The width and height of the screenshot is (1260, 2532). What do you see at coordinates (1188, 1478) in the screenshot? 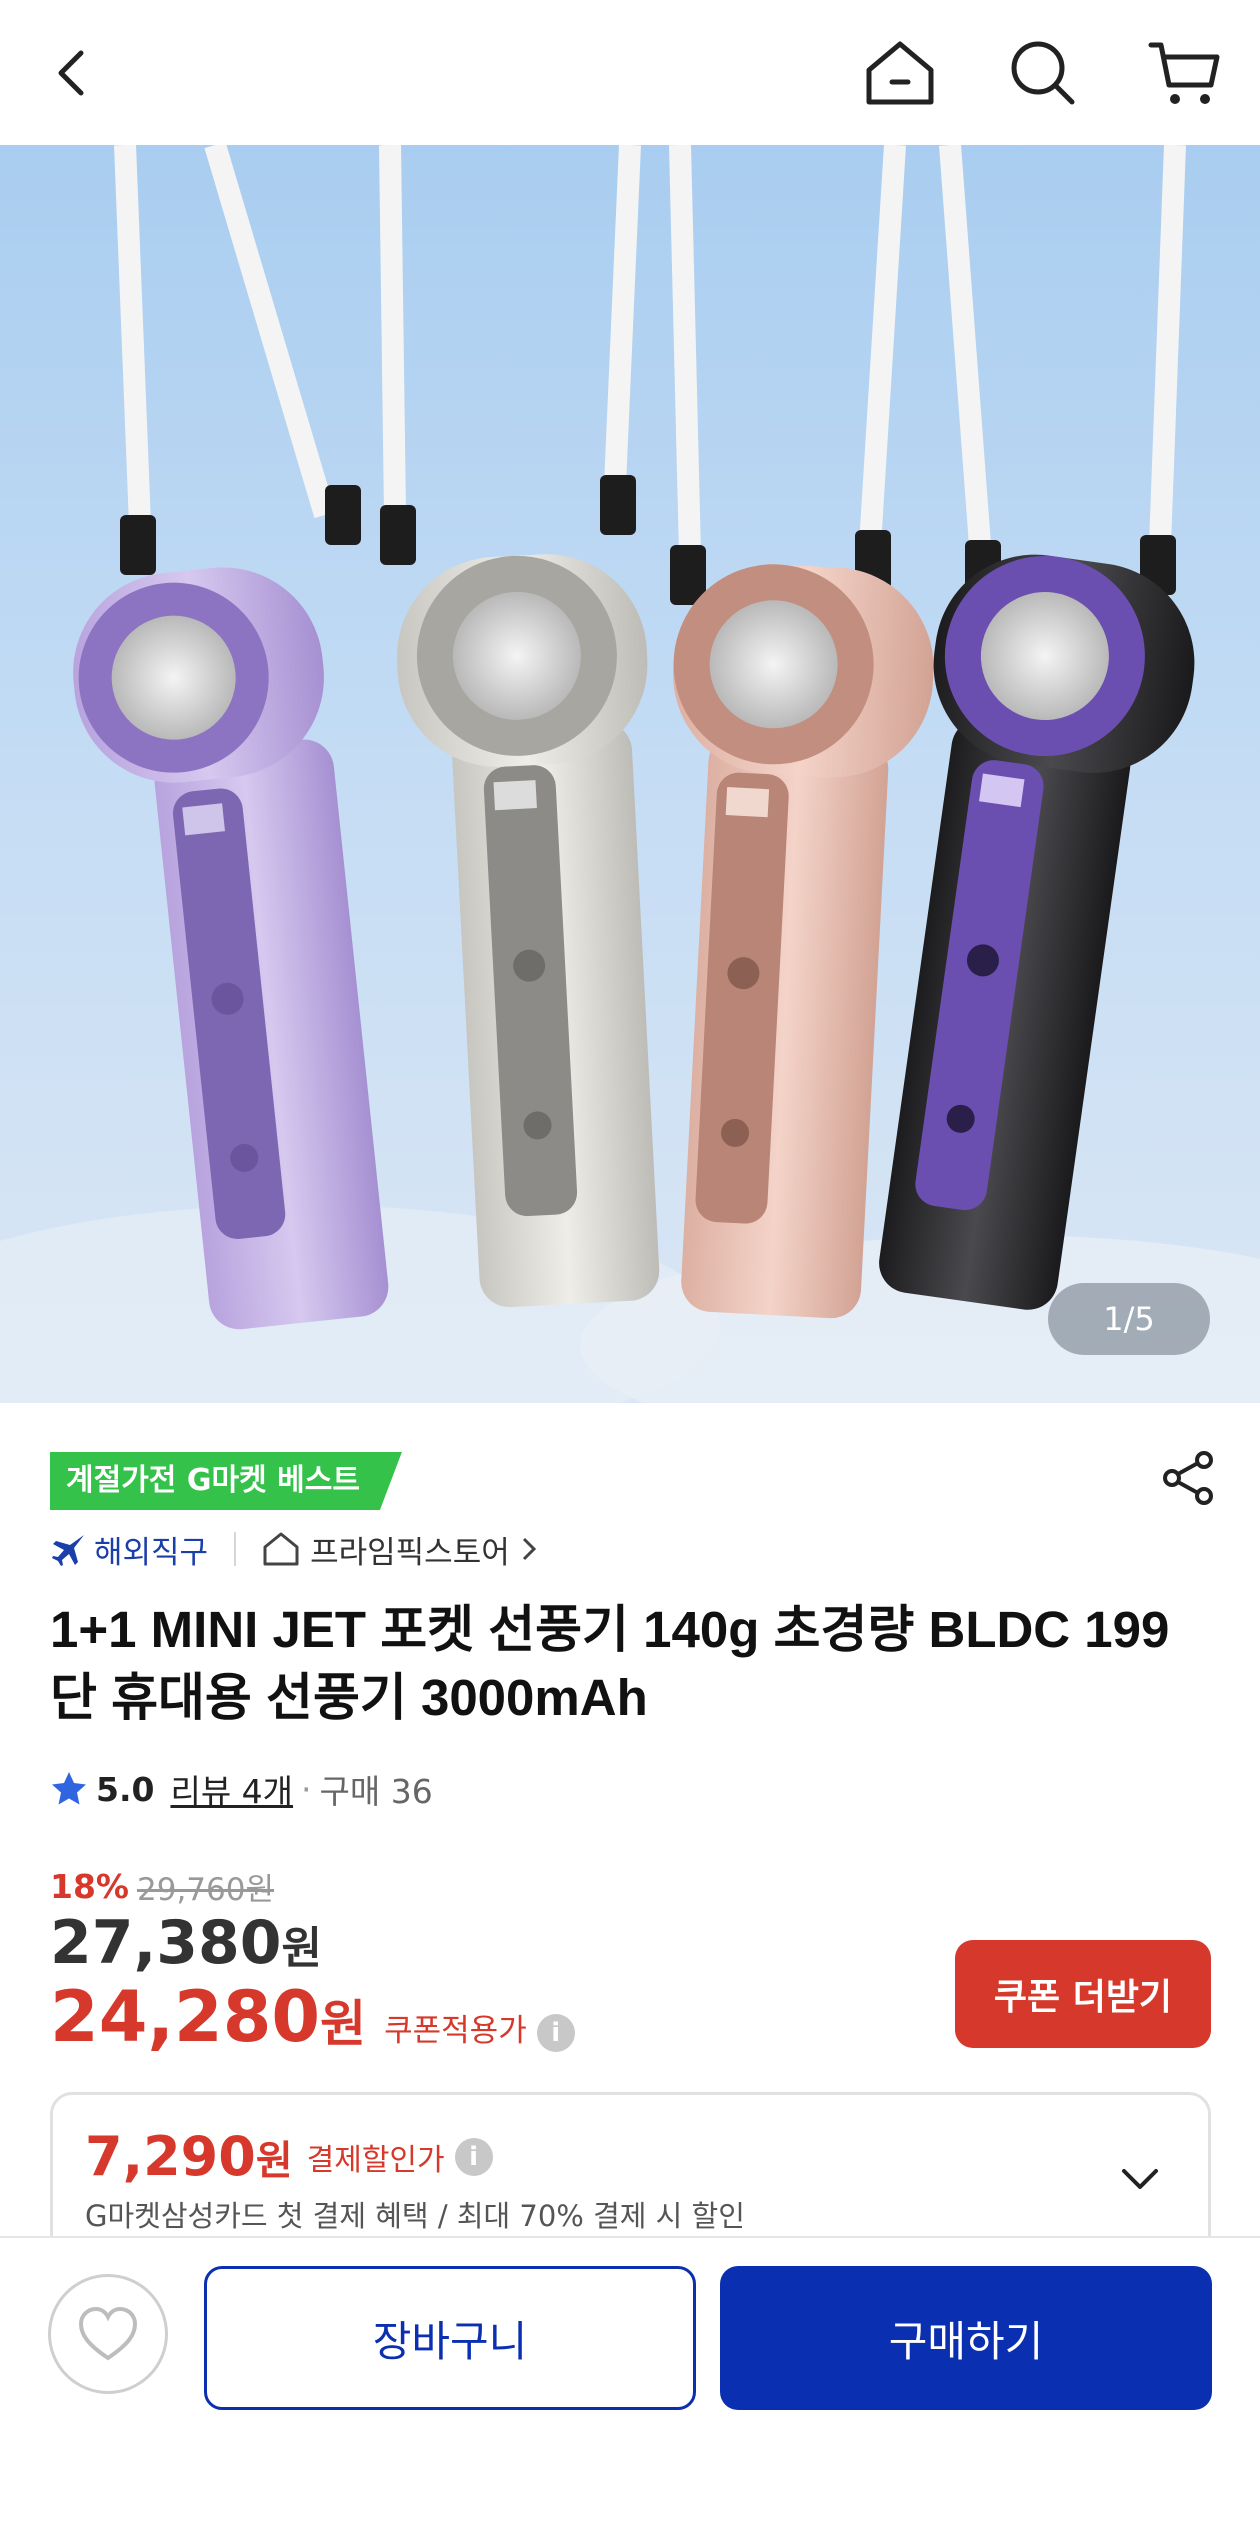
I see `share-icon` at bounding box center [1188, 1478].